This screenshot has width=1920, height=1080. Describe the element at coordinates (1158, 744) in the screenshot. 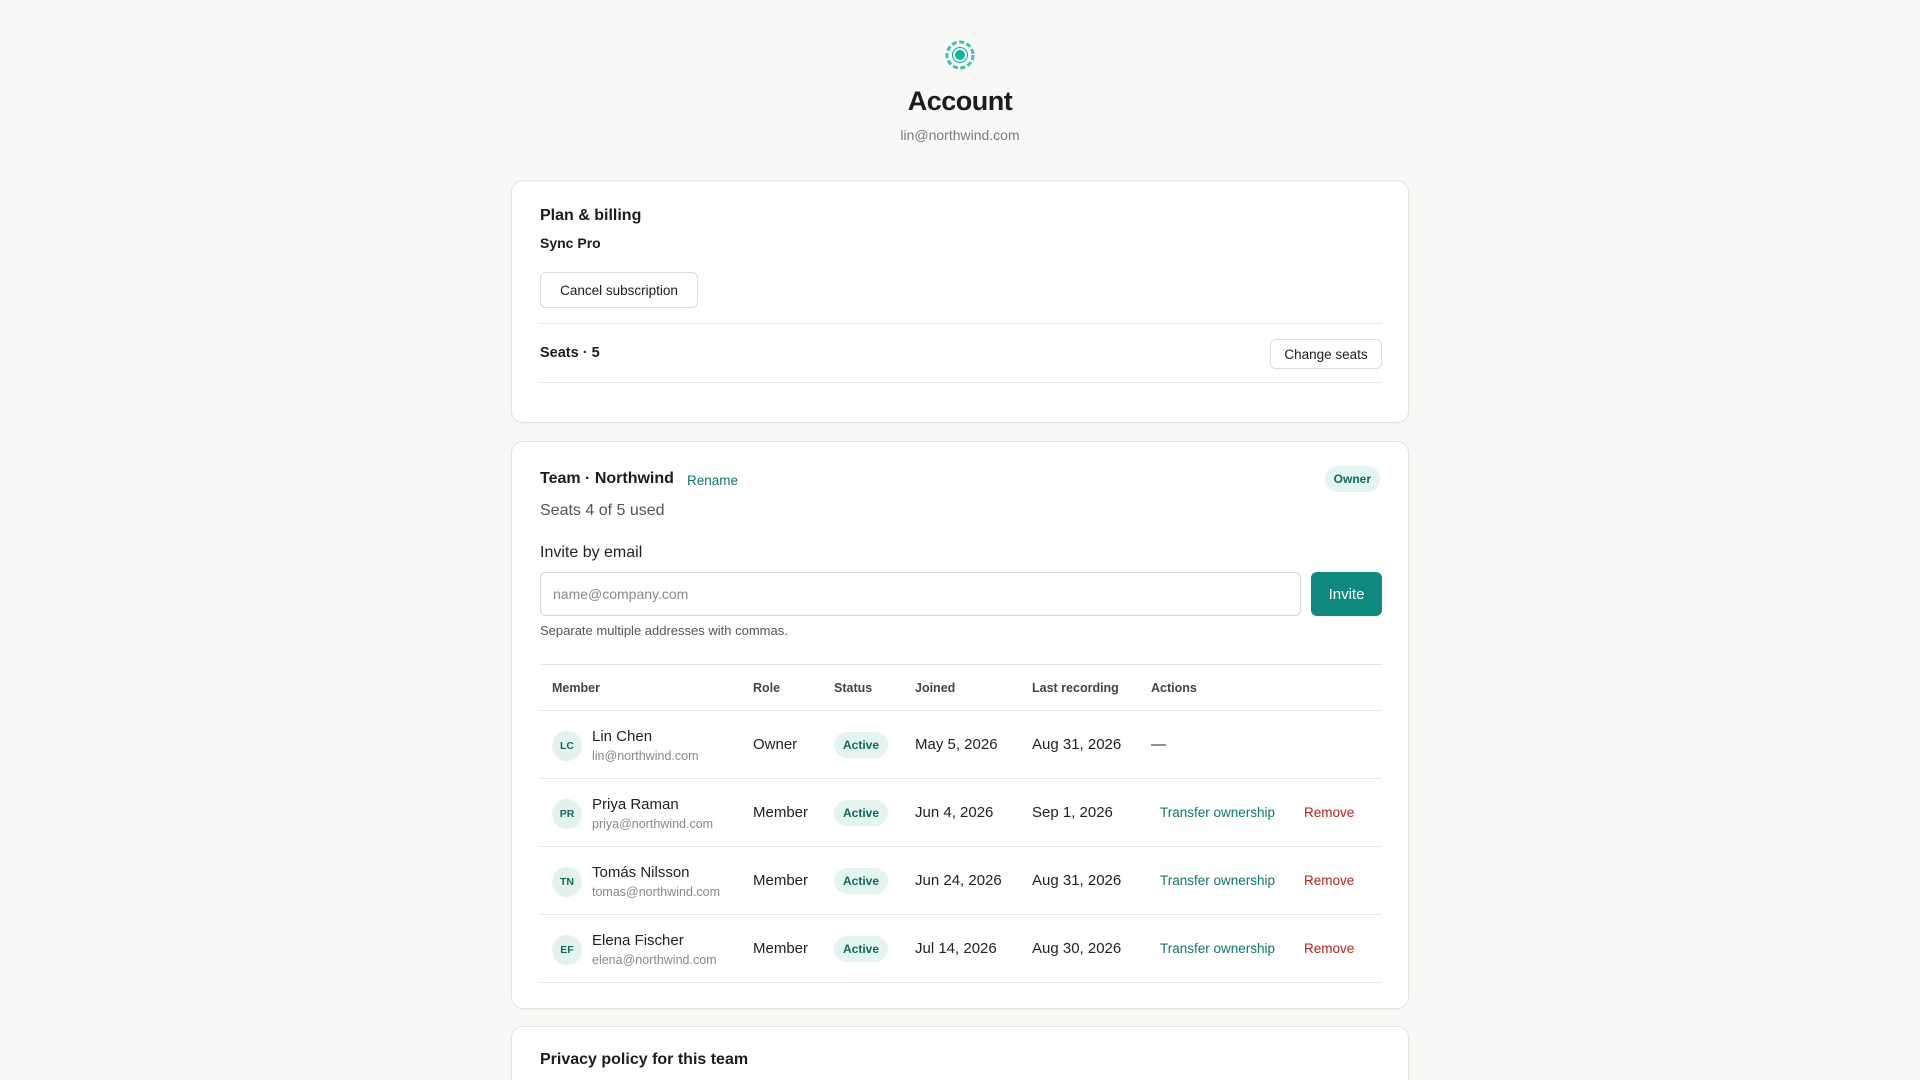

I see `no-actions: —` at that location.